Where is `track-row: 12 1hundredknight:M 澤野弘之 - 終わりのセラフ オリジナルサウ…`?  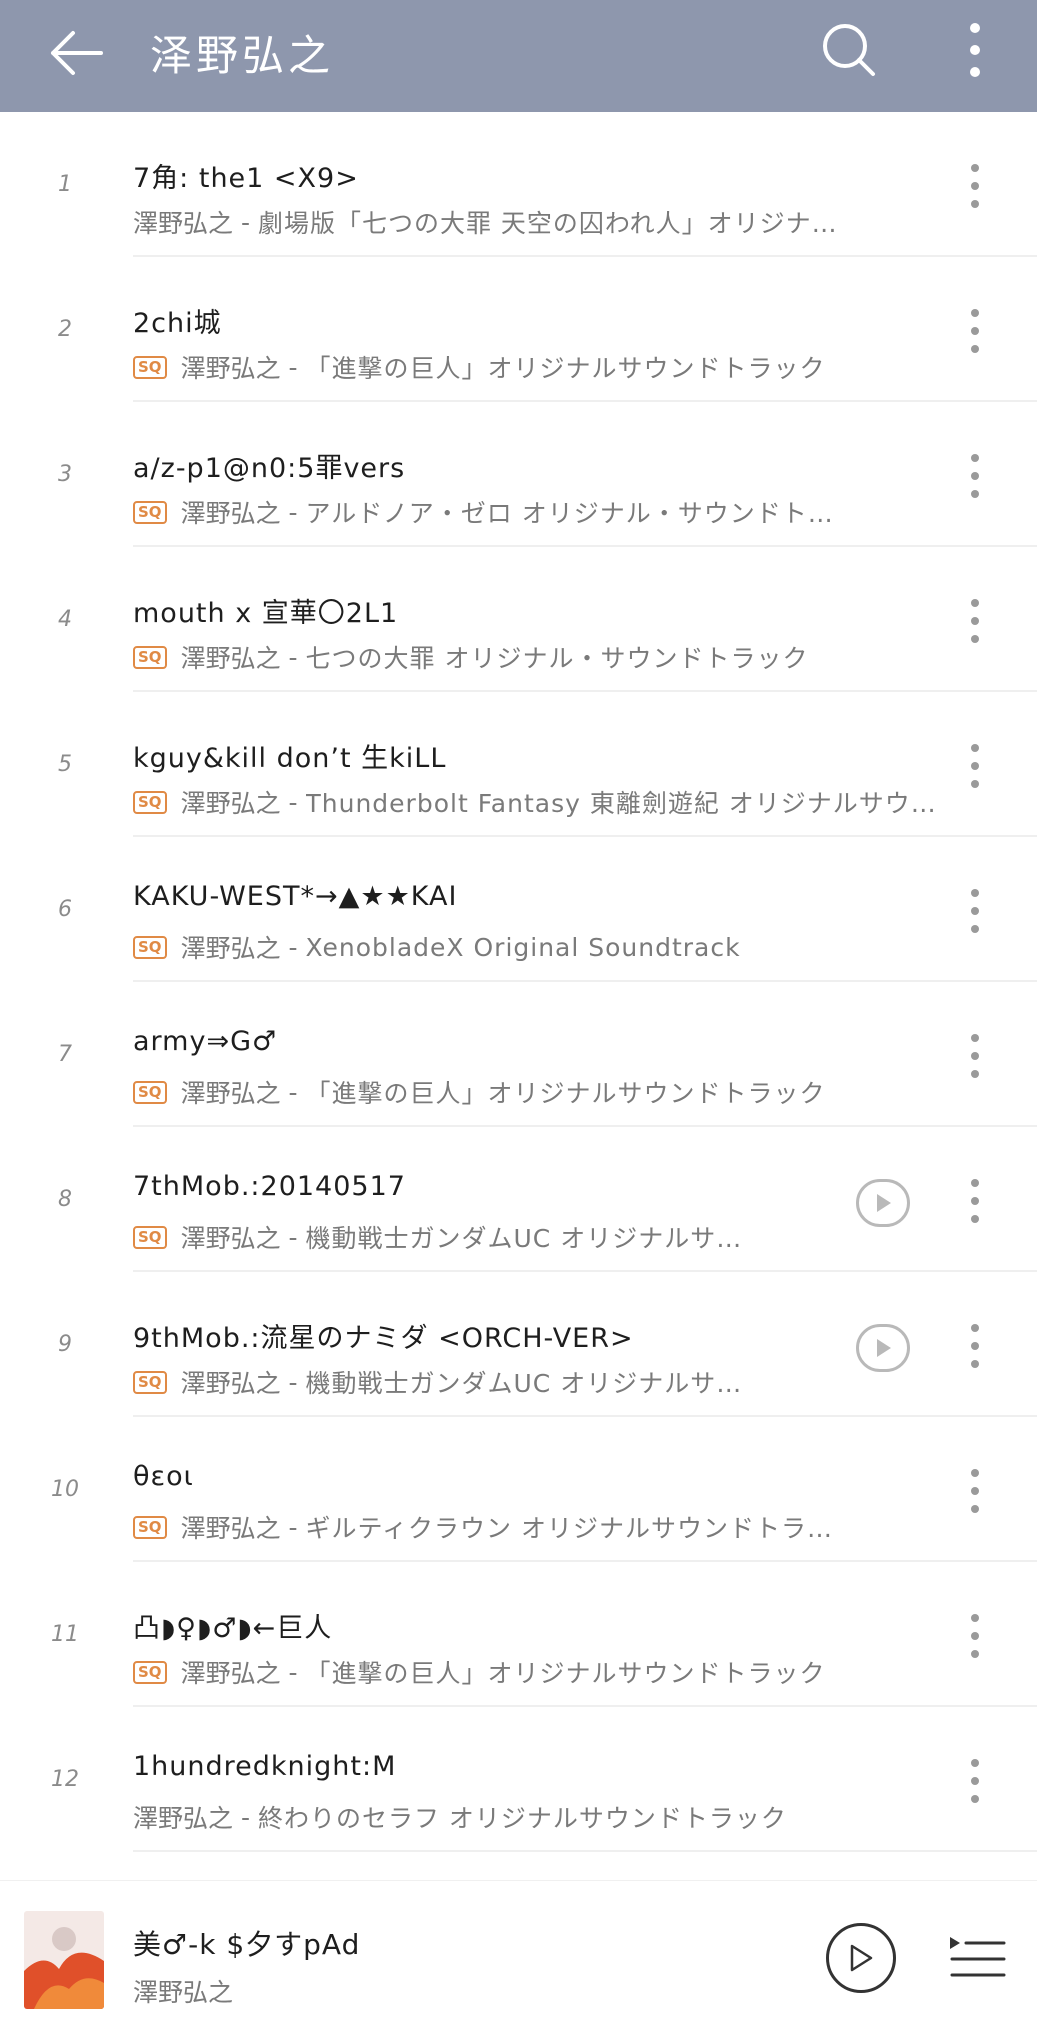
track-row: 12 1hundredknight:M 澤野弘之 - 終わりのセラフ オリジナルサウ… is located at coordinates (518, 1779).